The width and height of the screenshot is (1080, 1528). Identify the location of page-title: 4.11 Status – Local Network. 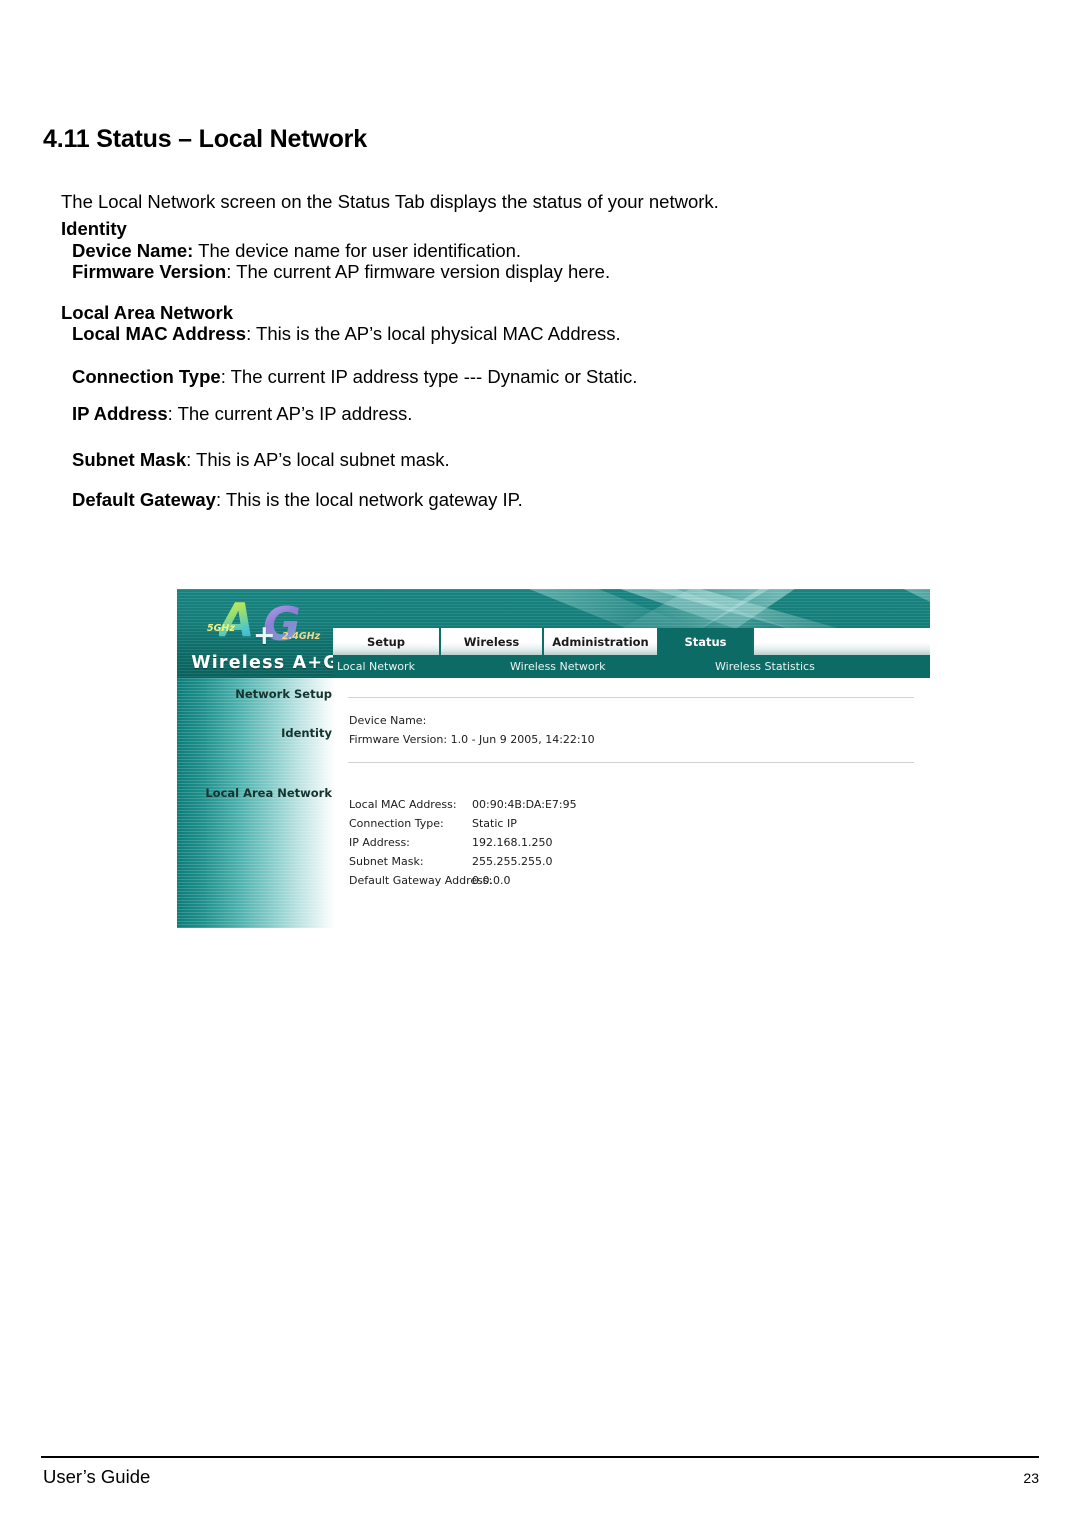
(205, 138).